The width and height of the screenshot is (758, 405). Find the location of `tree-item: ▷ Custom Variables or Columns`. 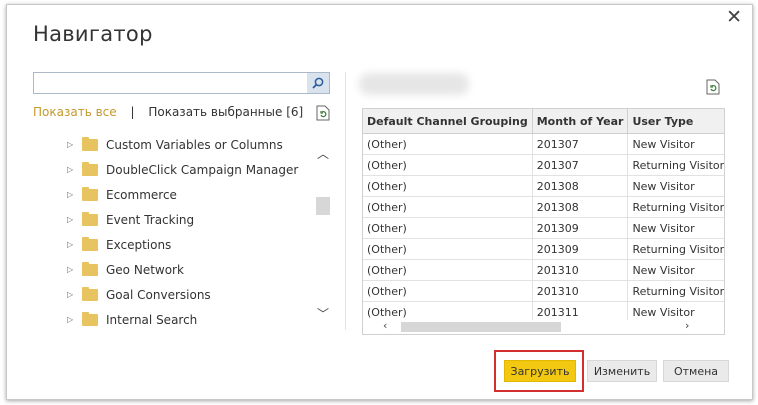

tree-item: ▷ Custom Variables or Columns is located at coordinates (192, 144).